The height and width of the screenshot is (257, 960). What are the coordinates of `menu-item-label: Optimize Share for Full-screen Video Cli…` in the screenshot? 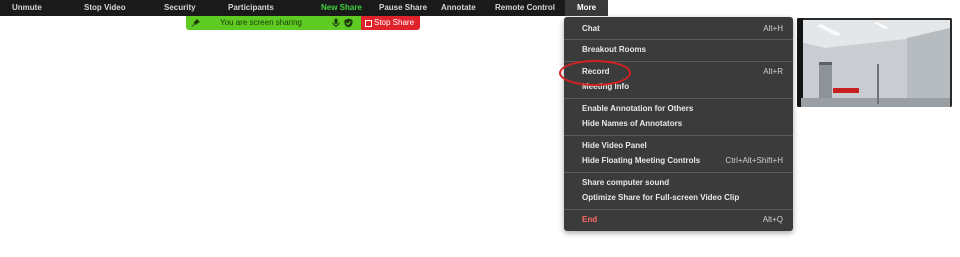 It's located at (661, 197).